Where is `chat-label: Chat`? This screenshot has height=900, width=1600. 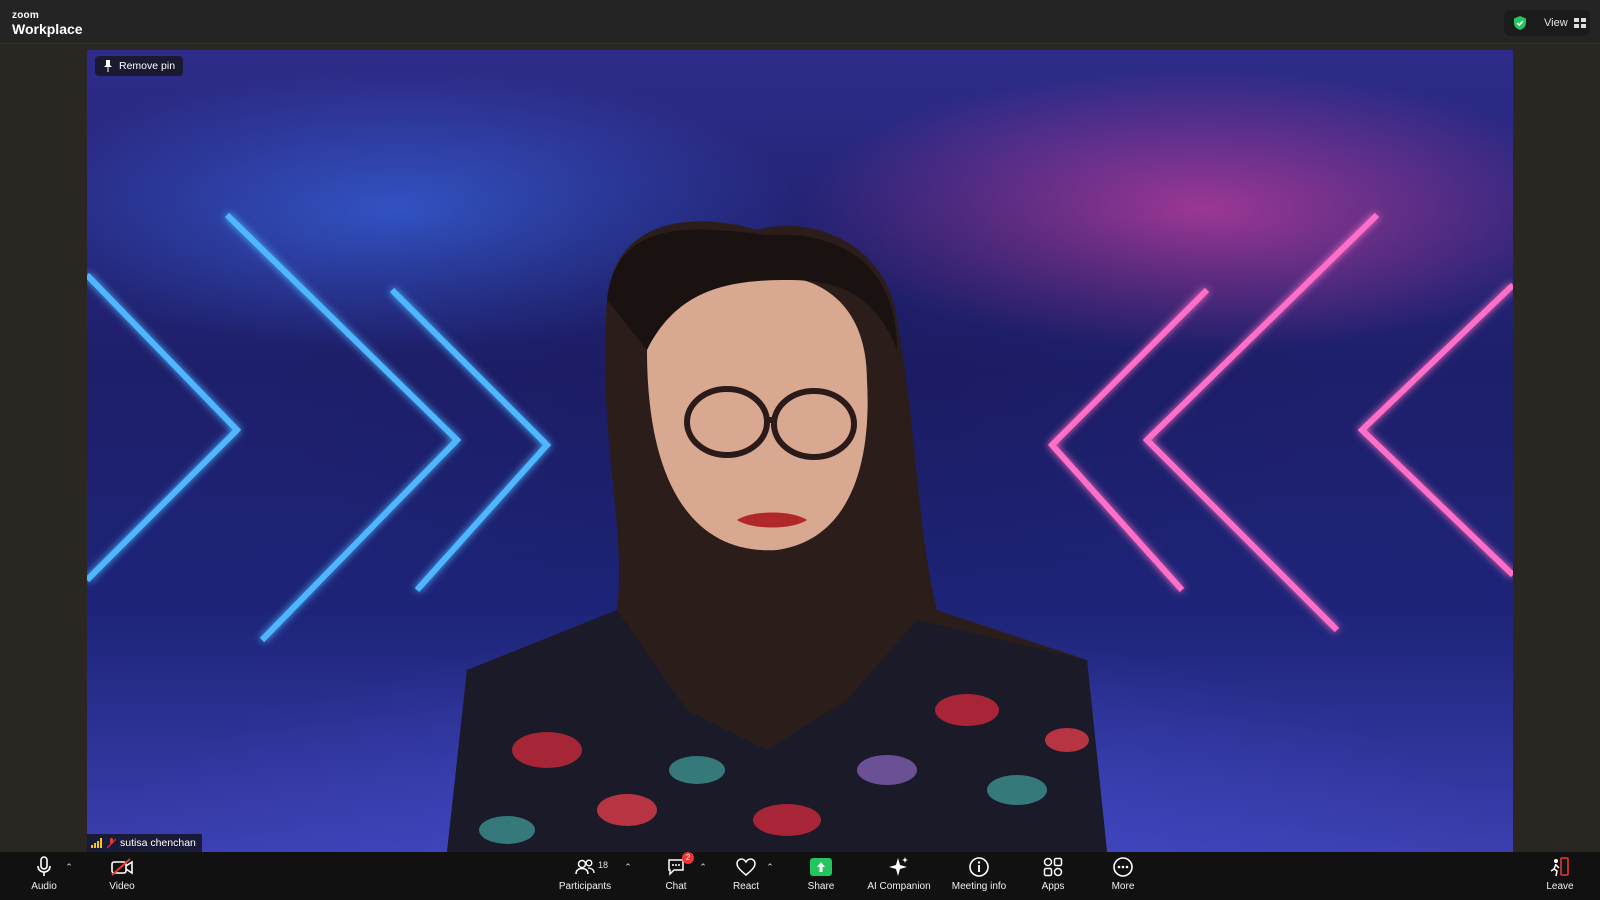 chat-label: Chat is located at coordinates (676, 886).